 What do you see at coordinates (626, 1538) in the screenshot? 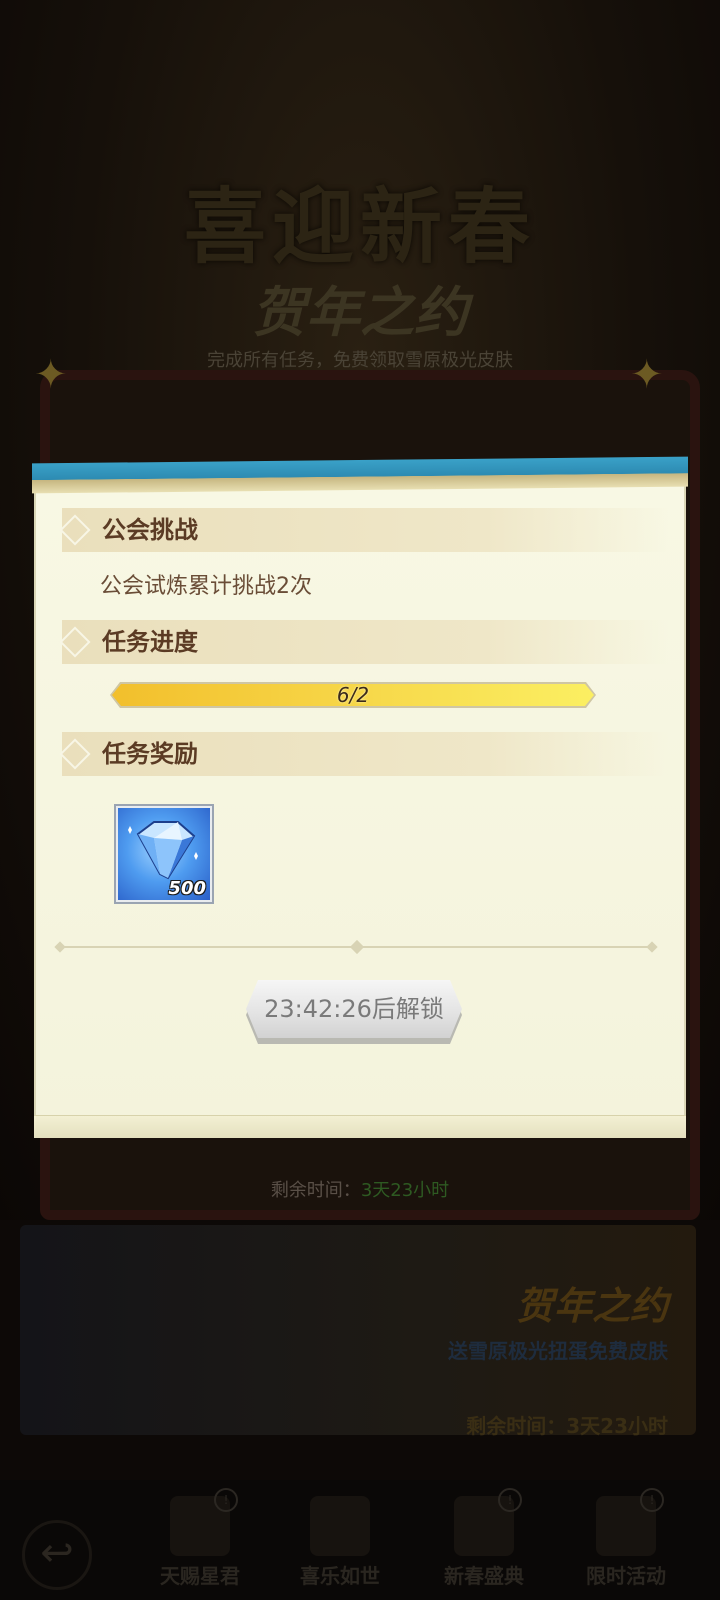
I see `nav-item-limited-event: ! 限时活动` at bounding box center [626, 1538].